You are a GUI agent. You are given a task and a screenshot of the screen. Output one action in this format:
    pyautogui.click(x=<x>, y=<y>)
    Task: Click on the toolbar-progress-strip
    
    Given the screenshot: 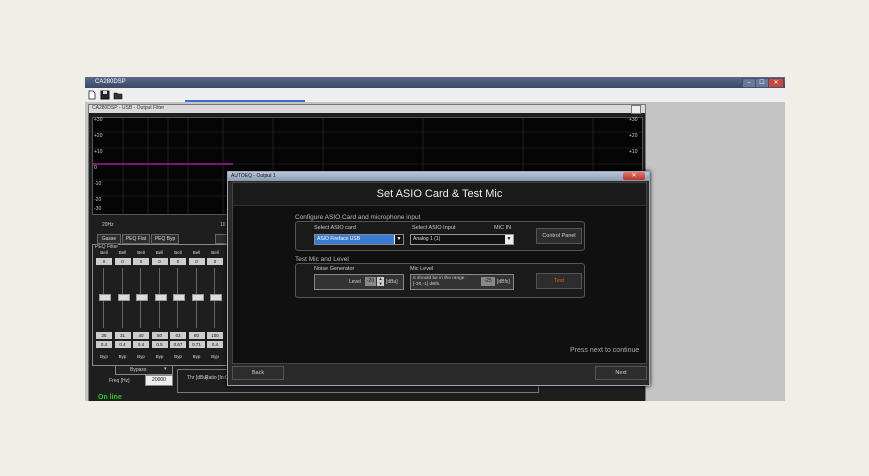 What is the action you would take?
    pyautogui.click(x=245, y=101)
    